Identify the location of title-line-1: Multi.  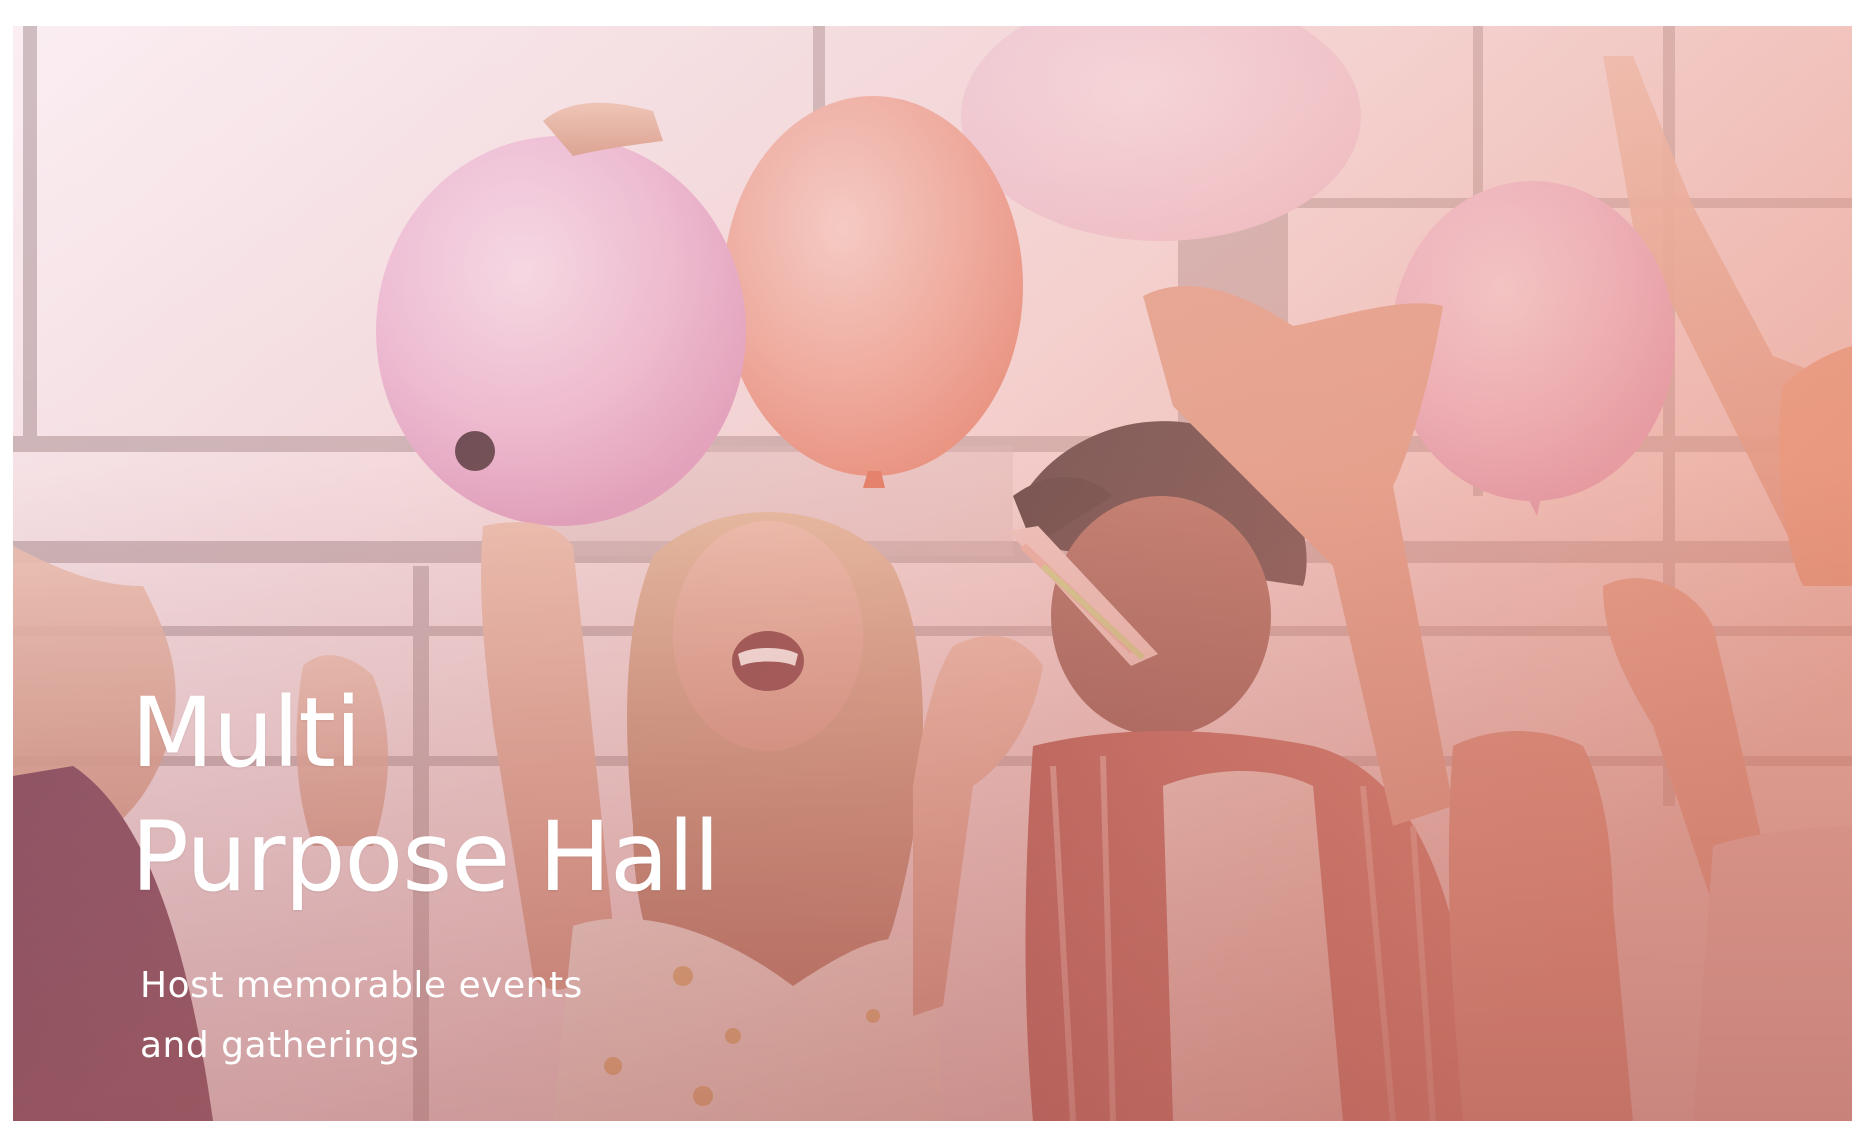
(246, 733).